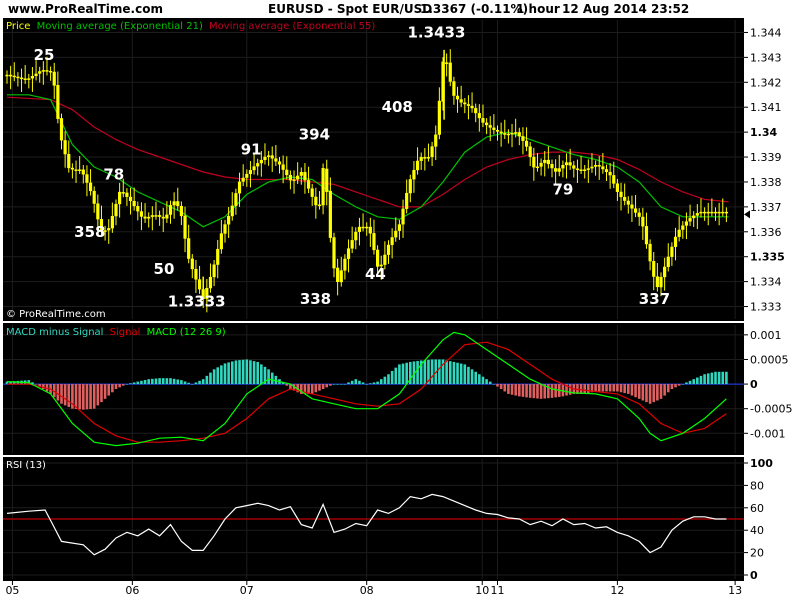 This screenshot has height=600, width=800. What do you see at coordinates (367, 590) in the screenshot?
I see `x-tick-label: 08` at bounding box center [367, 590].